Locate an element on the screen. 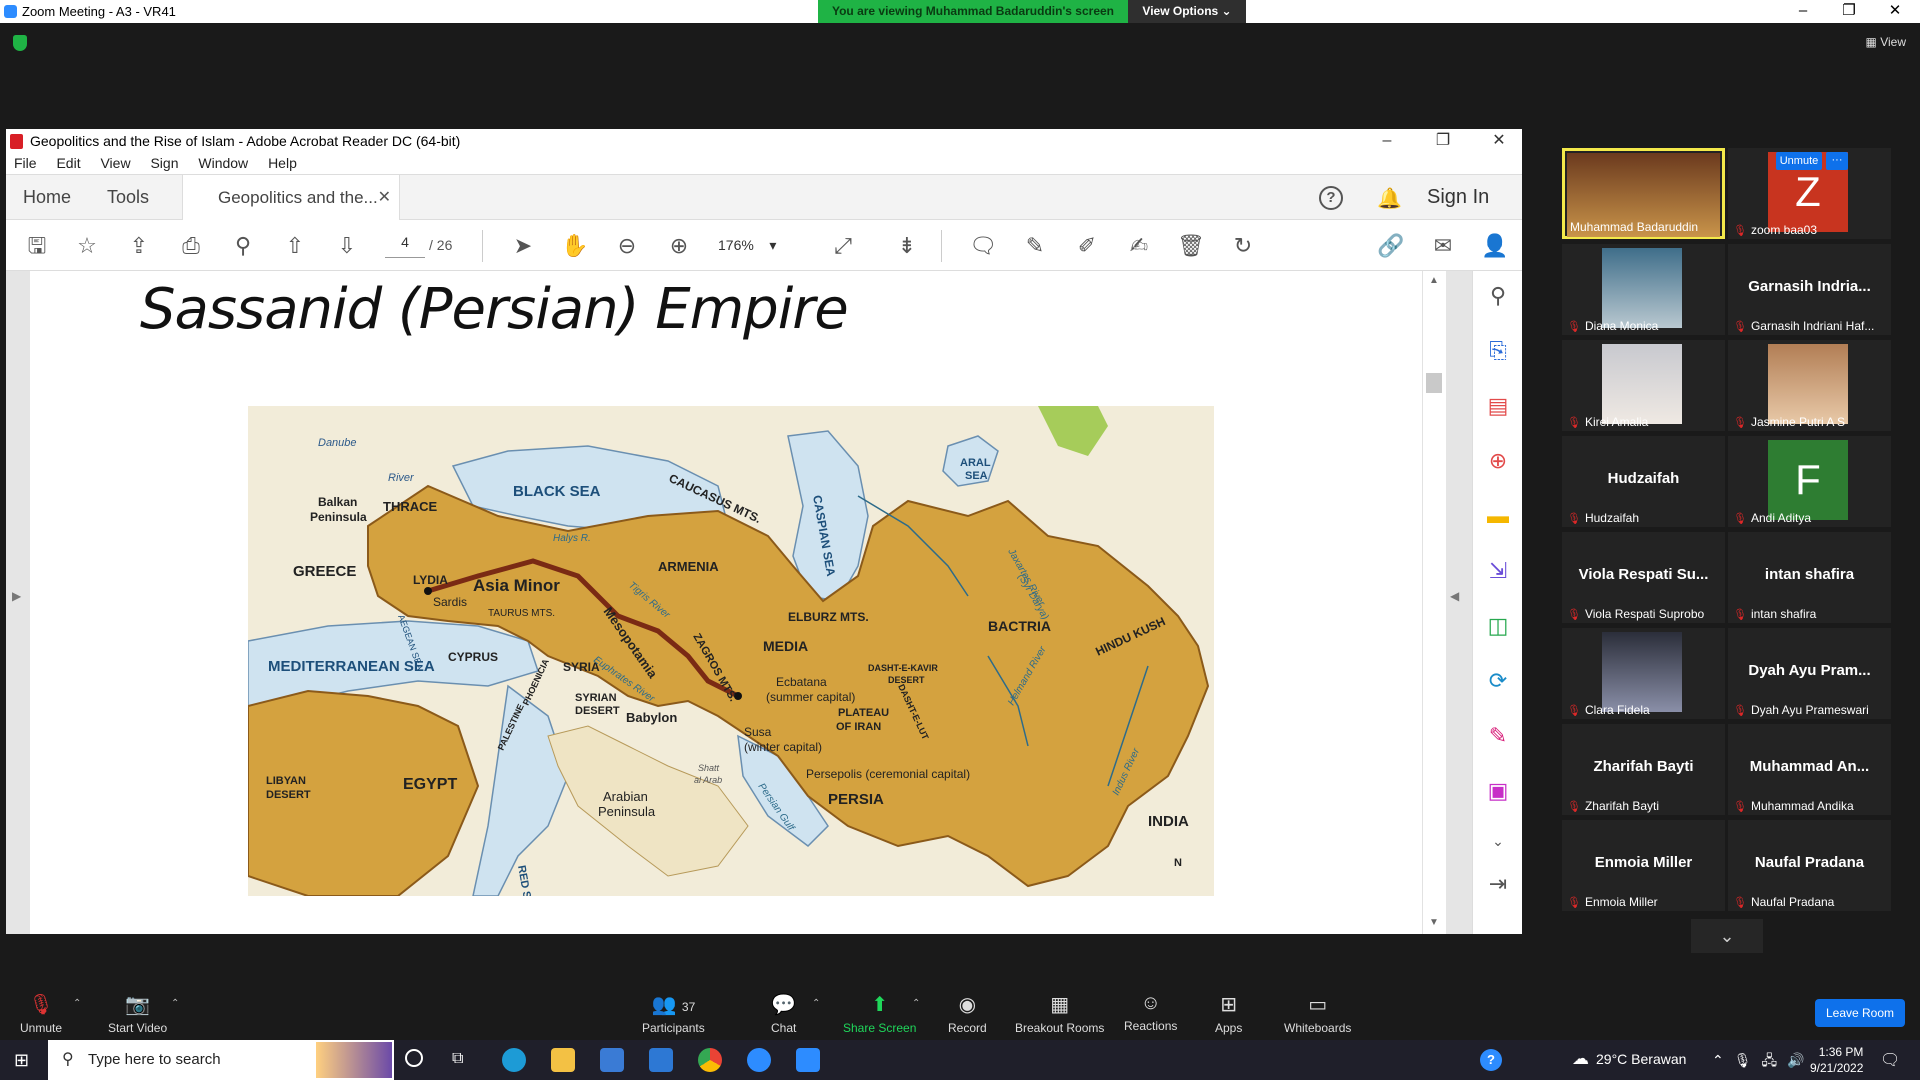  compress-pdf-icon: ◫ is located at coordinates (1498, 626).